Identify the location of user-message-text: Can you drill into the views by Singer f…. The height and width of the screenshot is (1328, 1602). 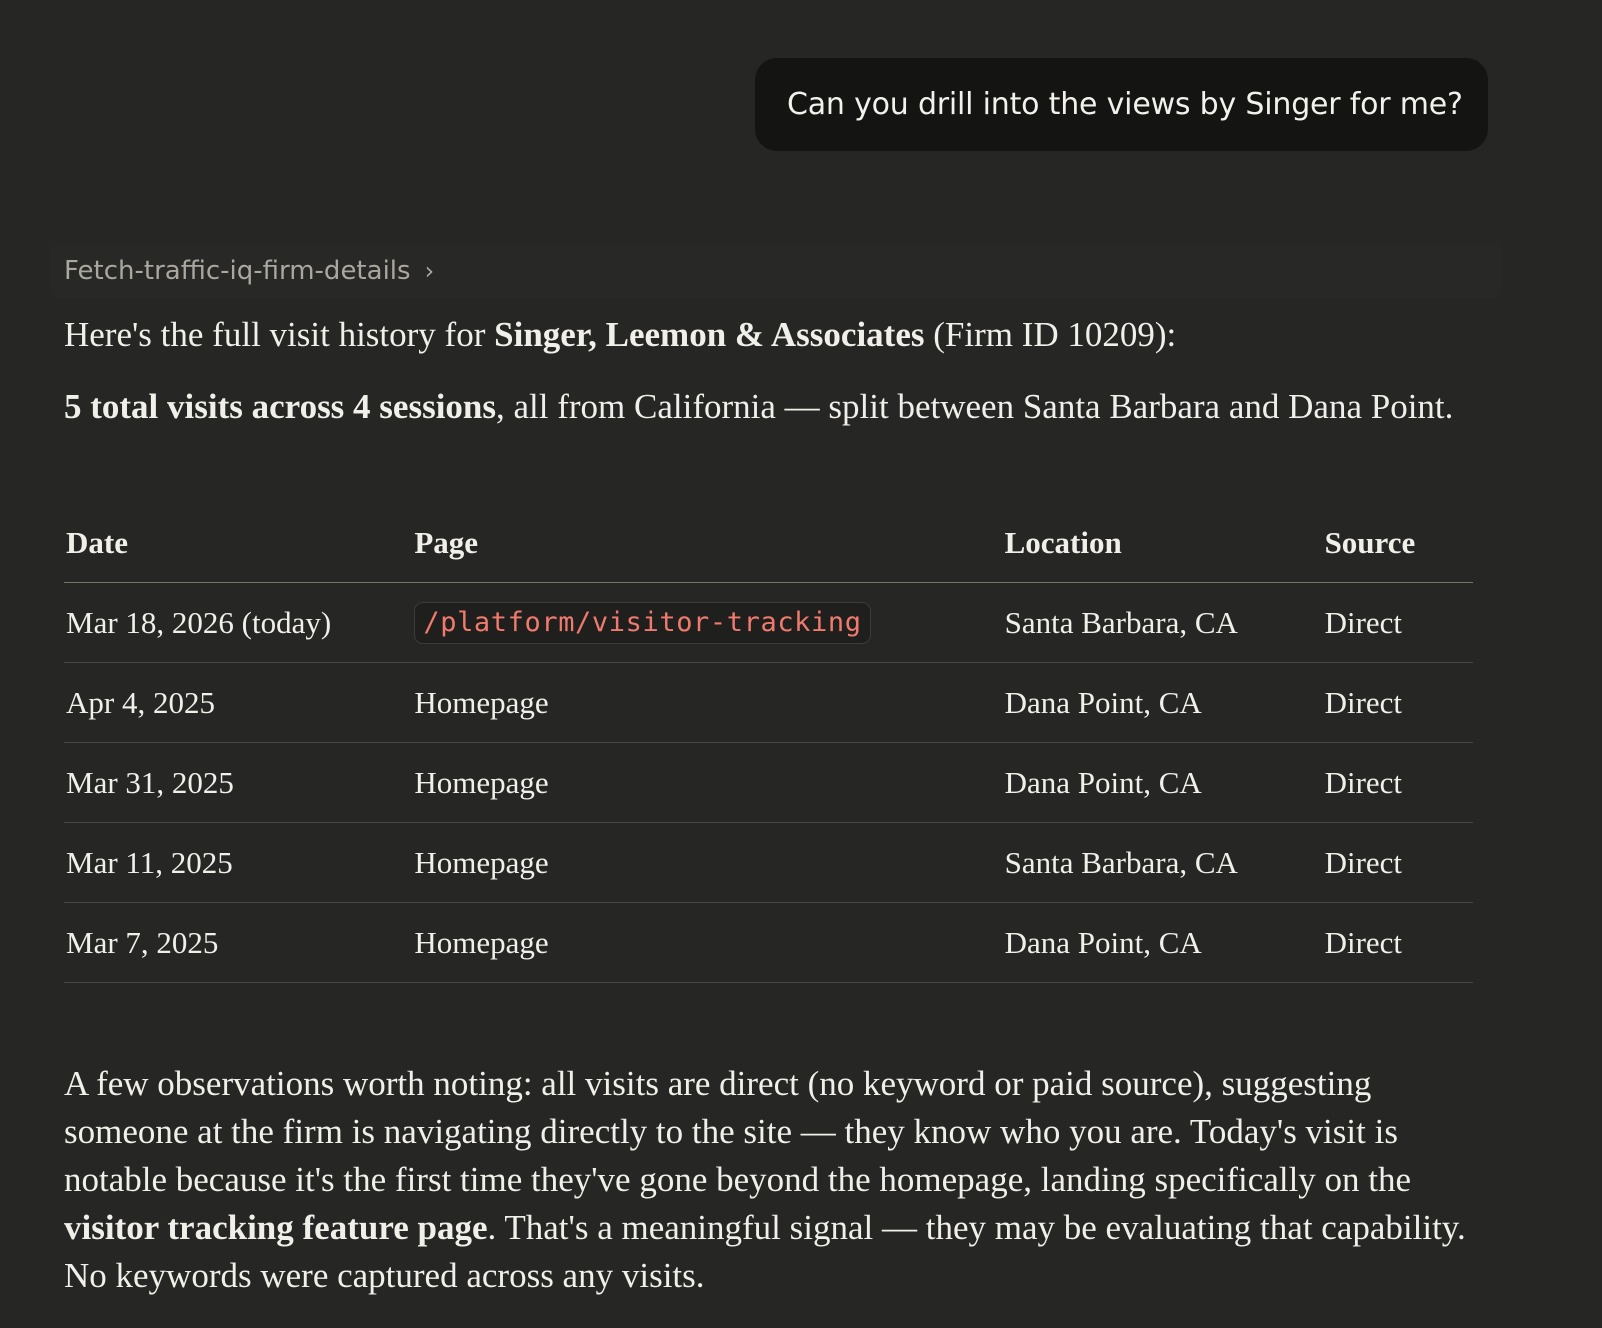
(1125, 104).